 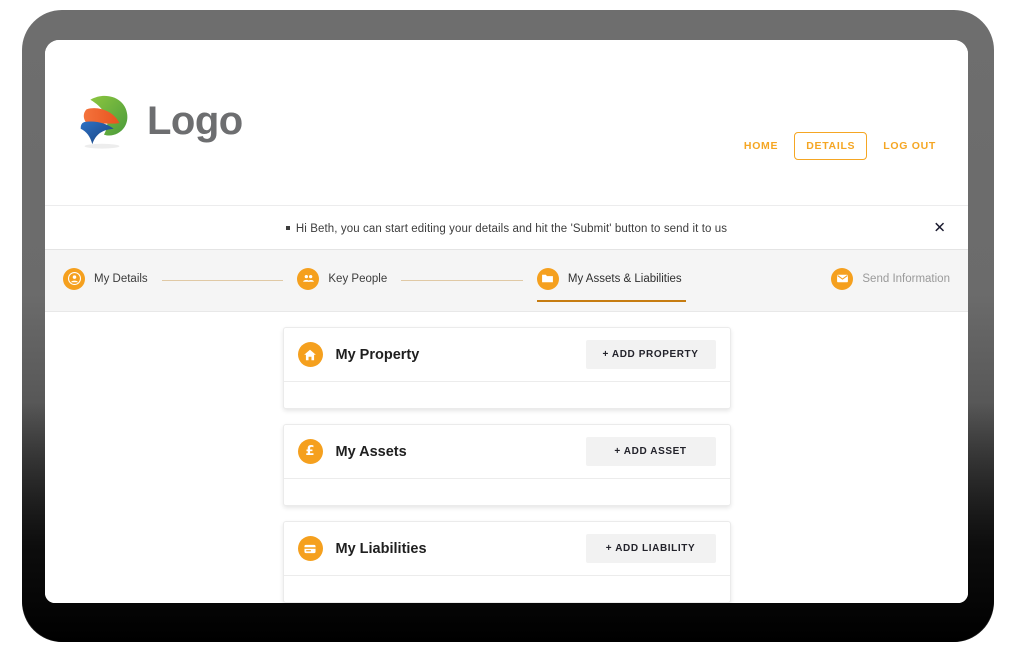 I want to click on step-my-assets-liabilities: My Assets & Liabilities, so click(x=611, y=284).